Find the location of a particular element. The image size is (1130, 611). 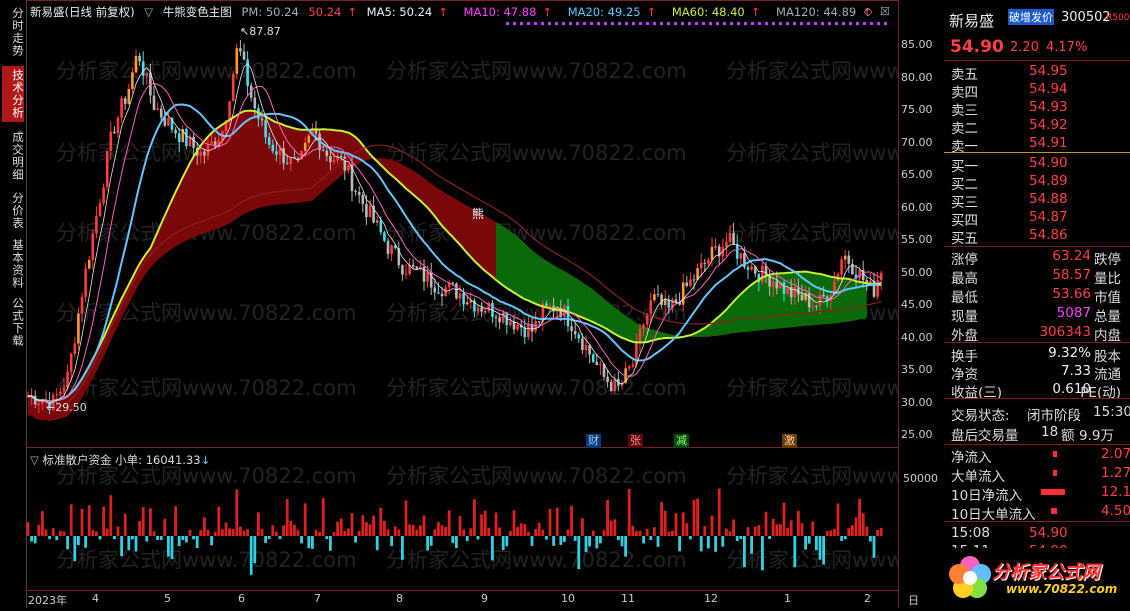

tab-technical-analysis: 技术分析 is located at coordinates (13, 94).